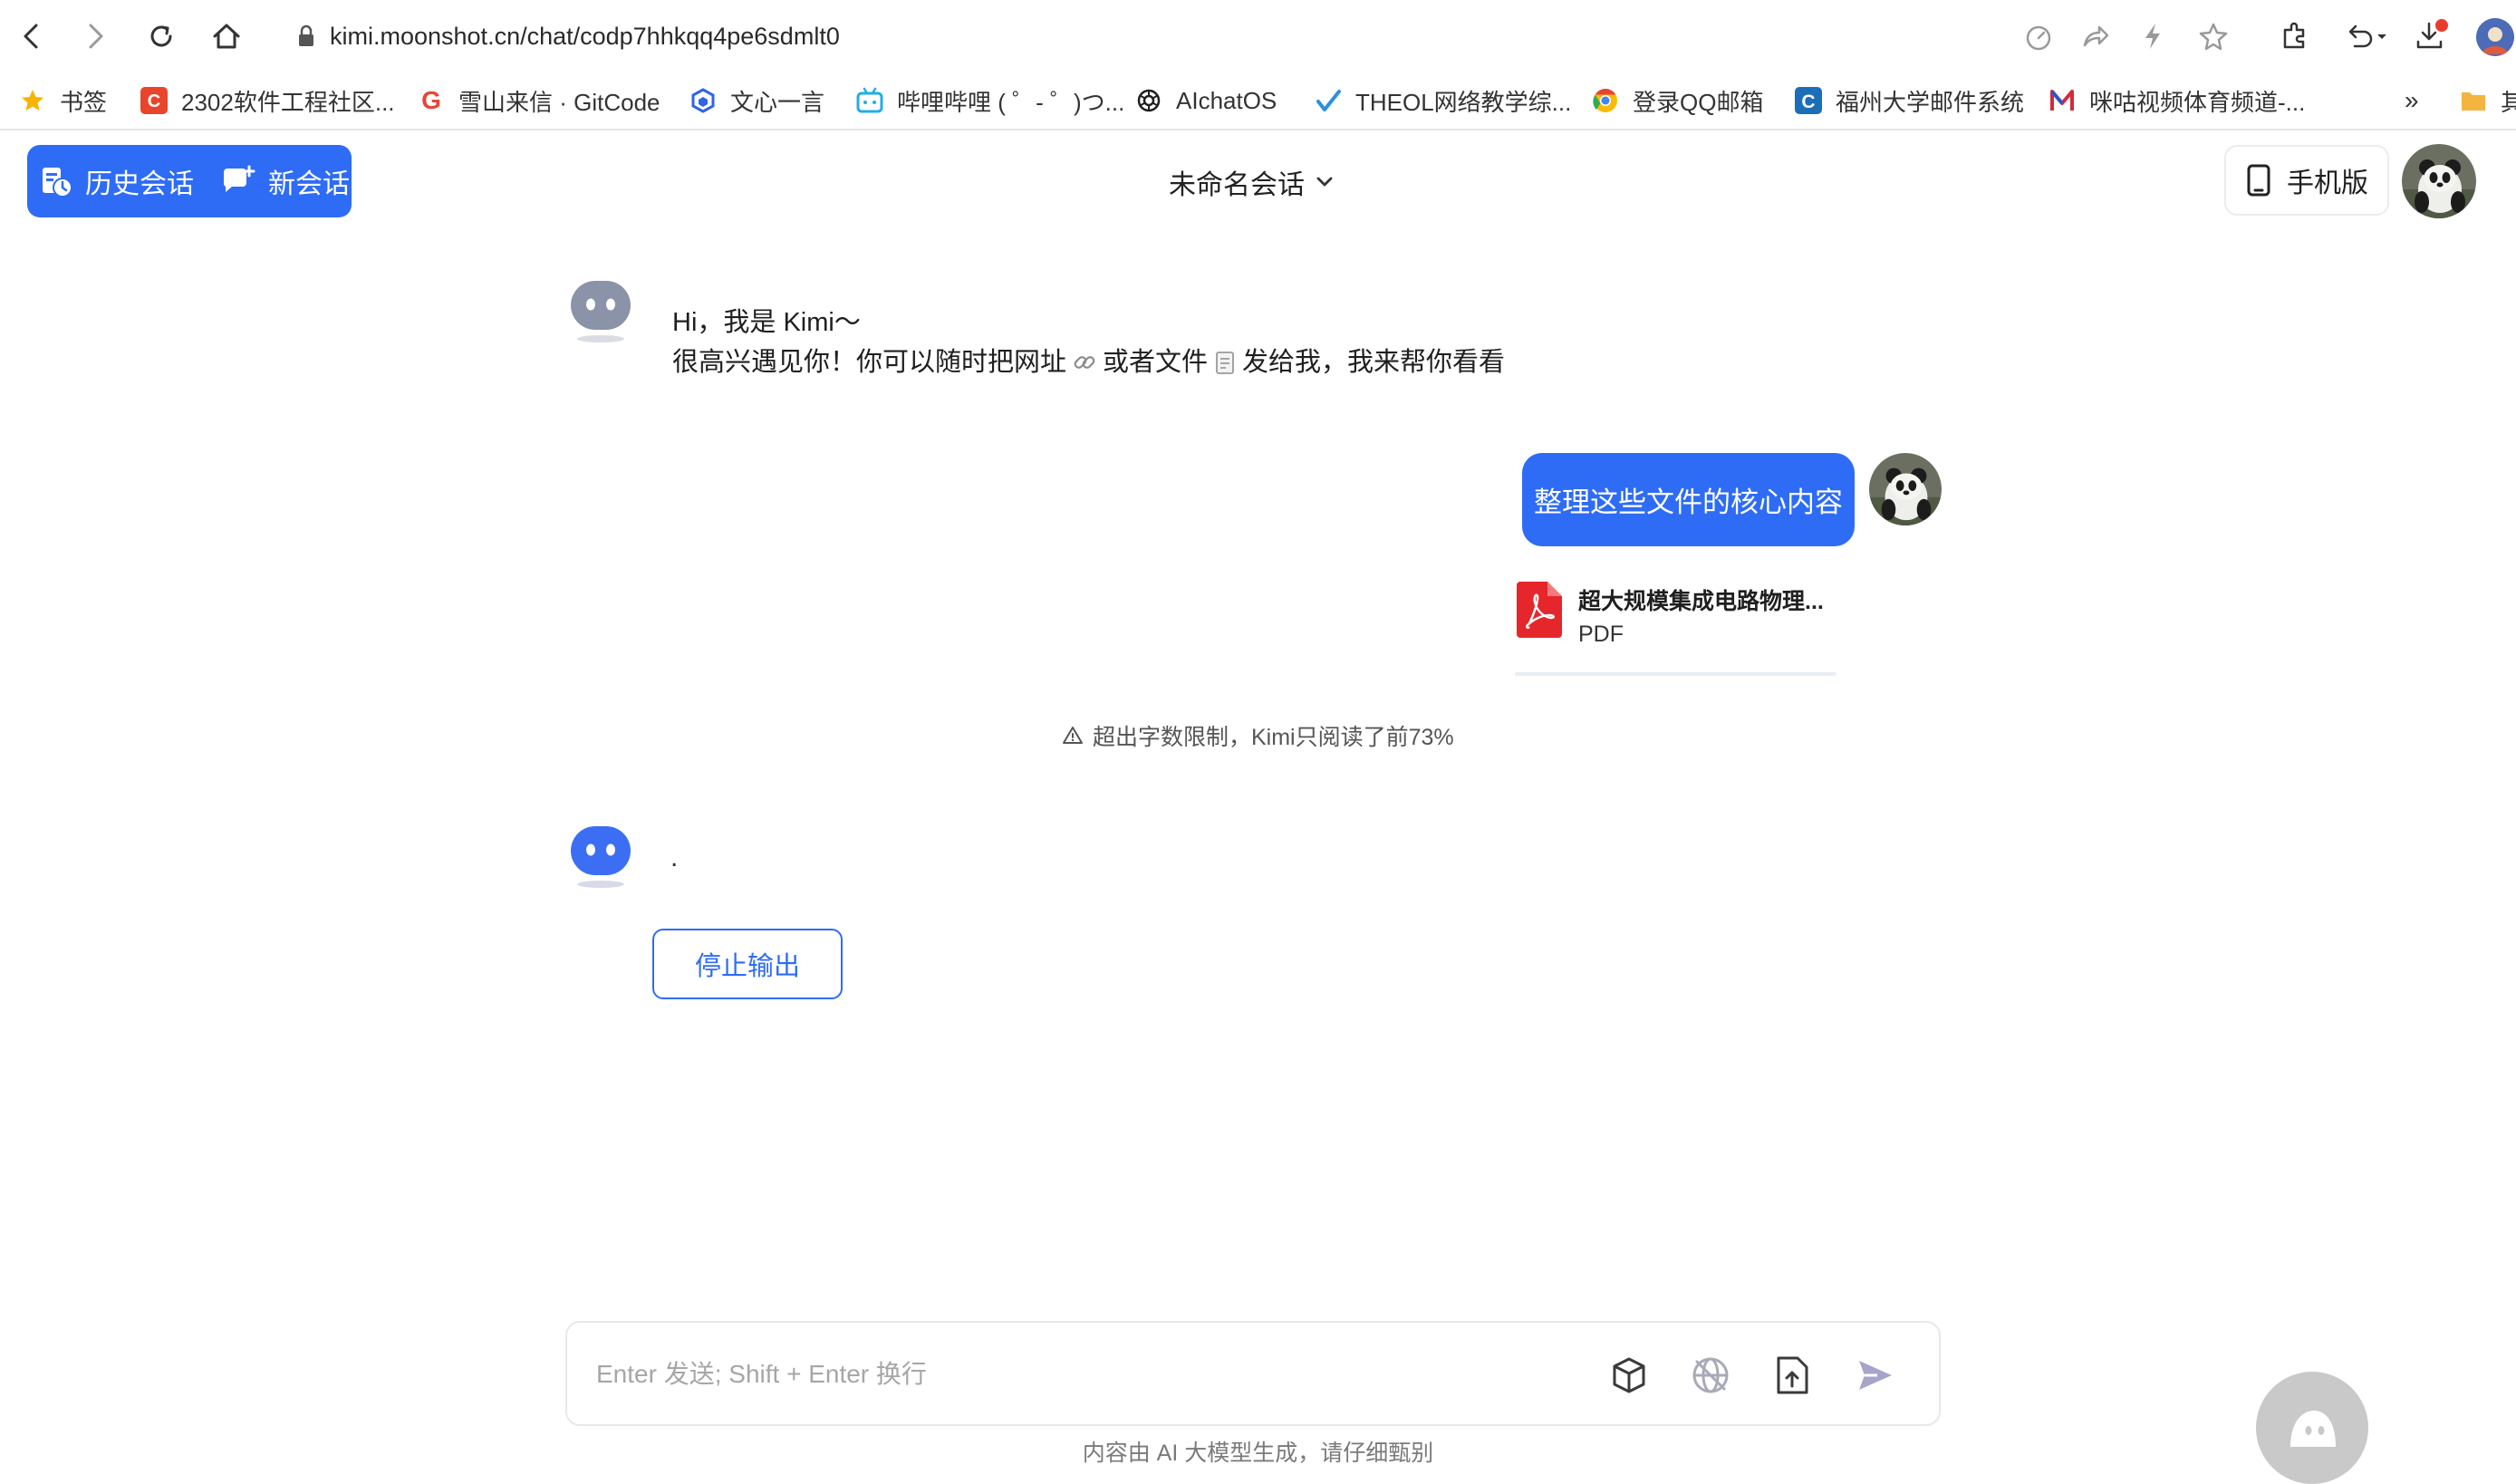 This screenshot has height=1484, width=2516. I want to click on forward-button, so click(96, 36).